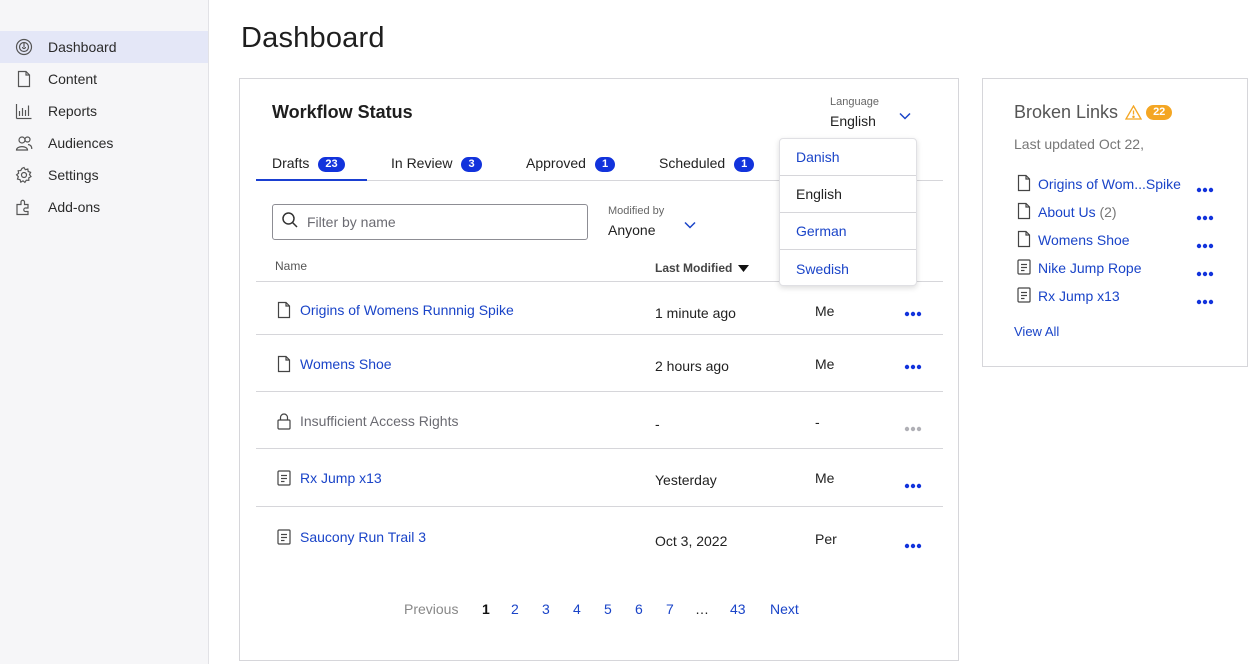  Describe the element at coordinates (313, 38) in the screenshot. I see `page-title: Dashboard` at that location.